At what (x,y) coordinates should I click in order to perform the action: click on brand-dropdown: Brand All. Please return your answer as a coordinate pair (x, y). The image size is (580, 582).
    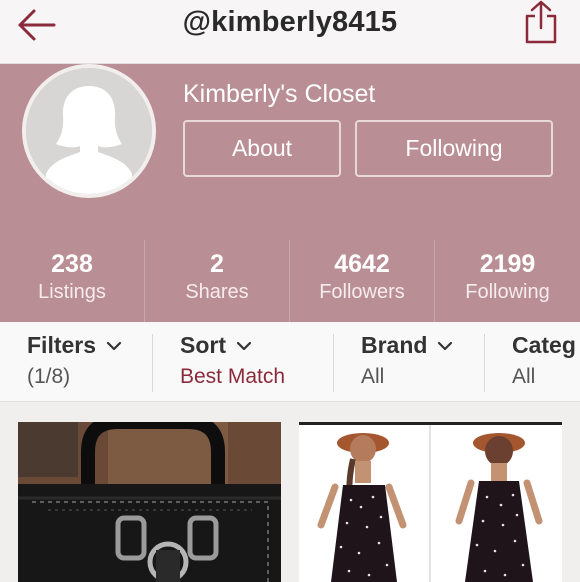
    Looking at the image, I should click on (407, 363).